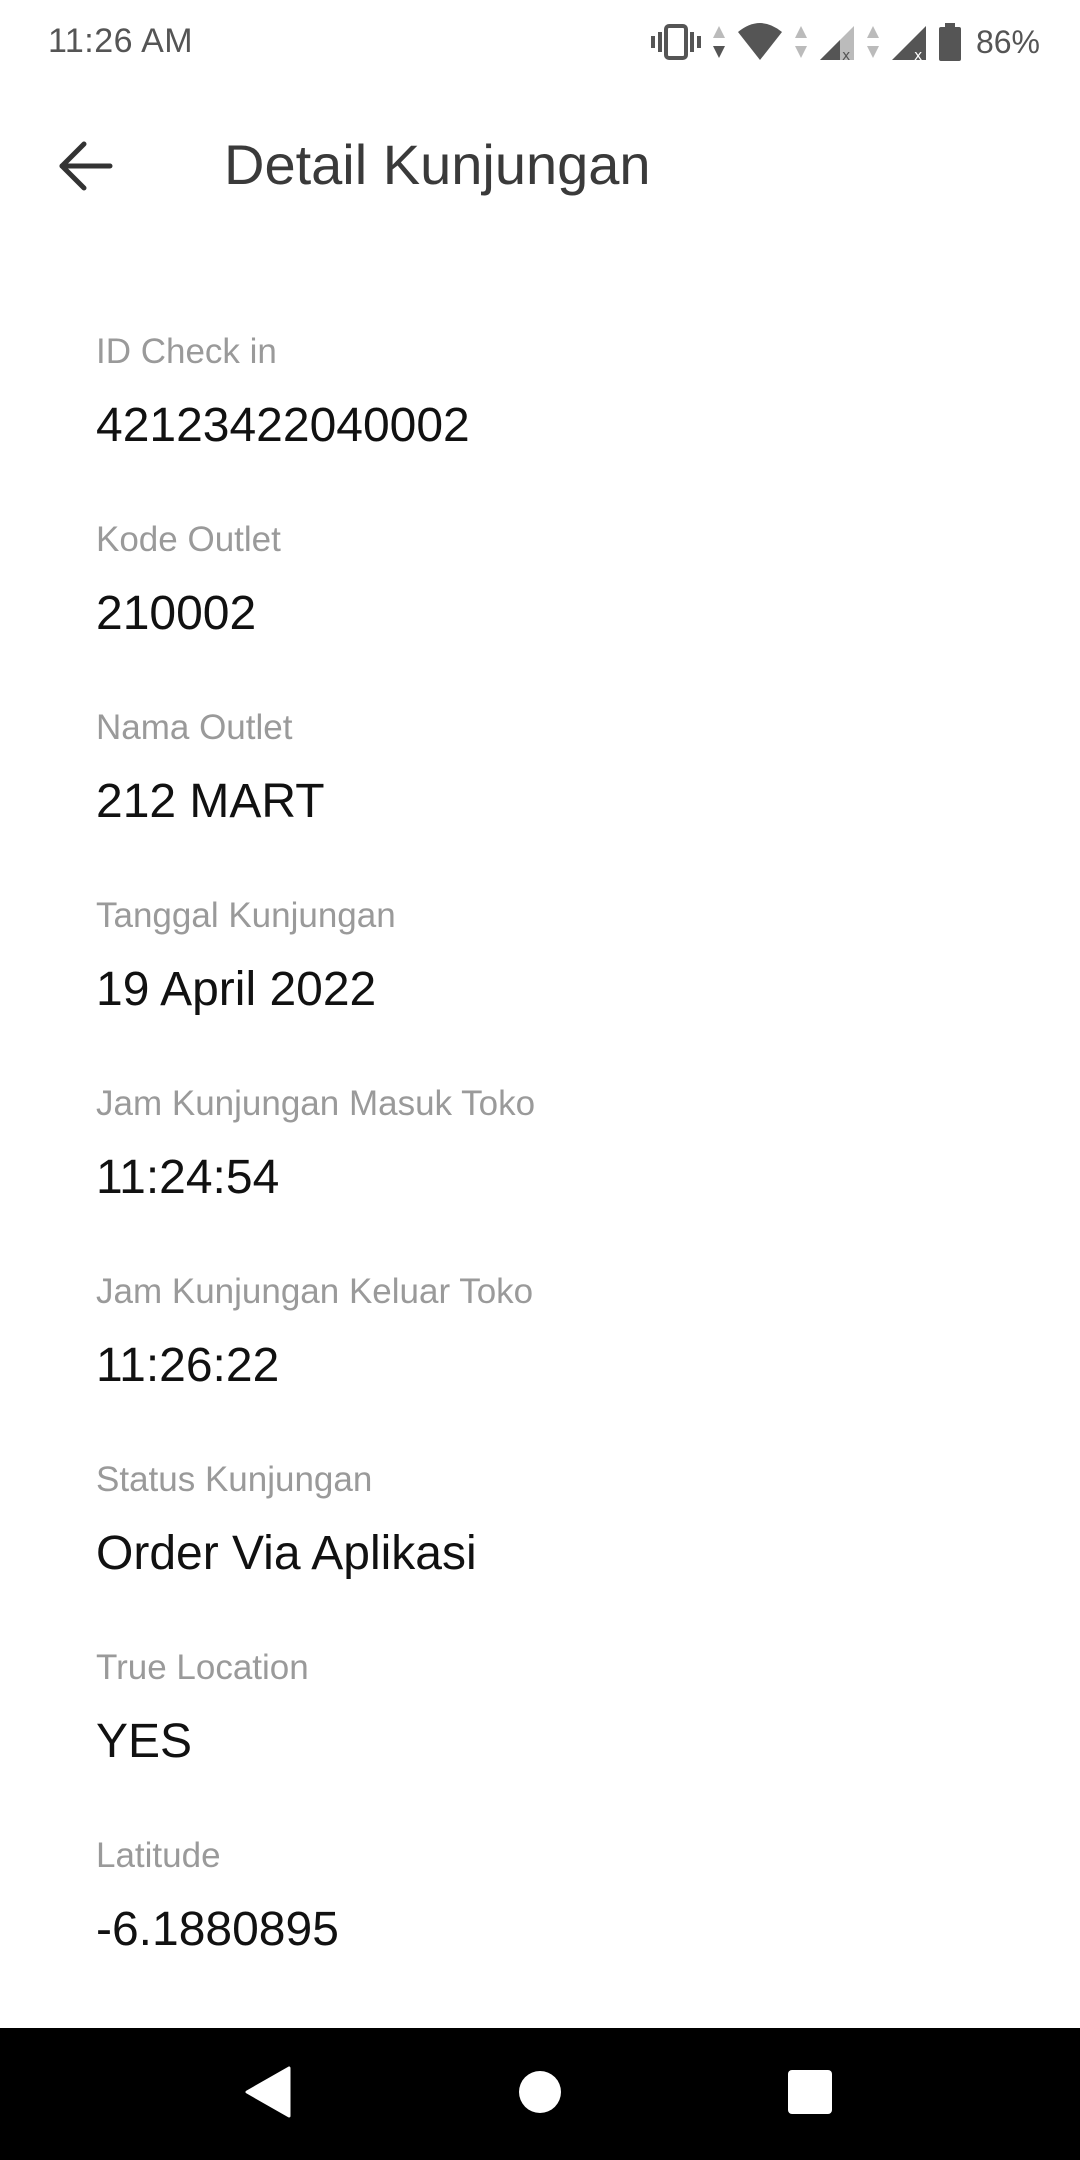 Image resolution: width=1080 pixels, height=2160 pixels. I want to click on detail-item-kode-outlet: Kode Outlet 210002, so click(546, 612).